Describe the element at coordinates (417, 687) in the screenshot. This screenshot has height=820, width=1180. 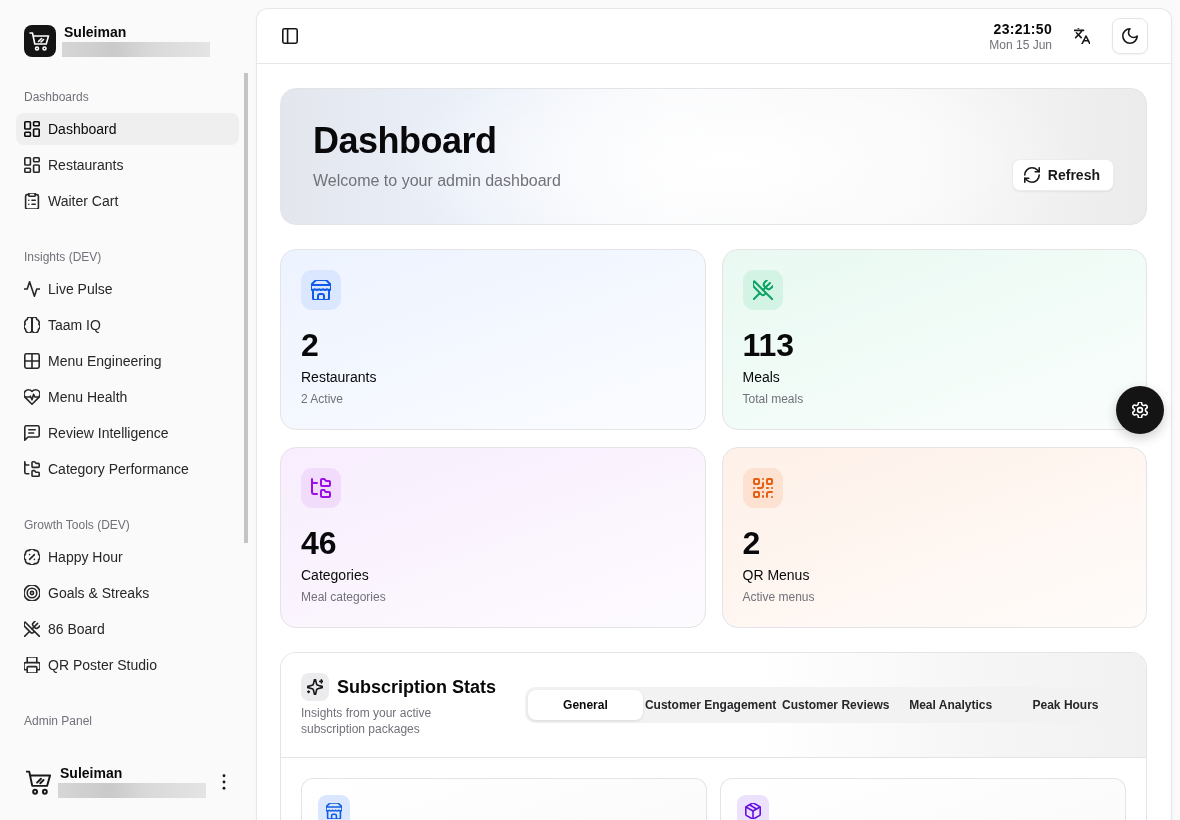
I see `section-title: Subscription Stats` at that location.